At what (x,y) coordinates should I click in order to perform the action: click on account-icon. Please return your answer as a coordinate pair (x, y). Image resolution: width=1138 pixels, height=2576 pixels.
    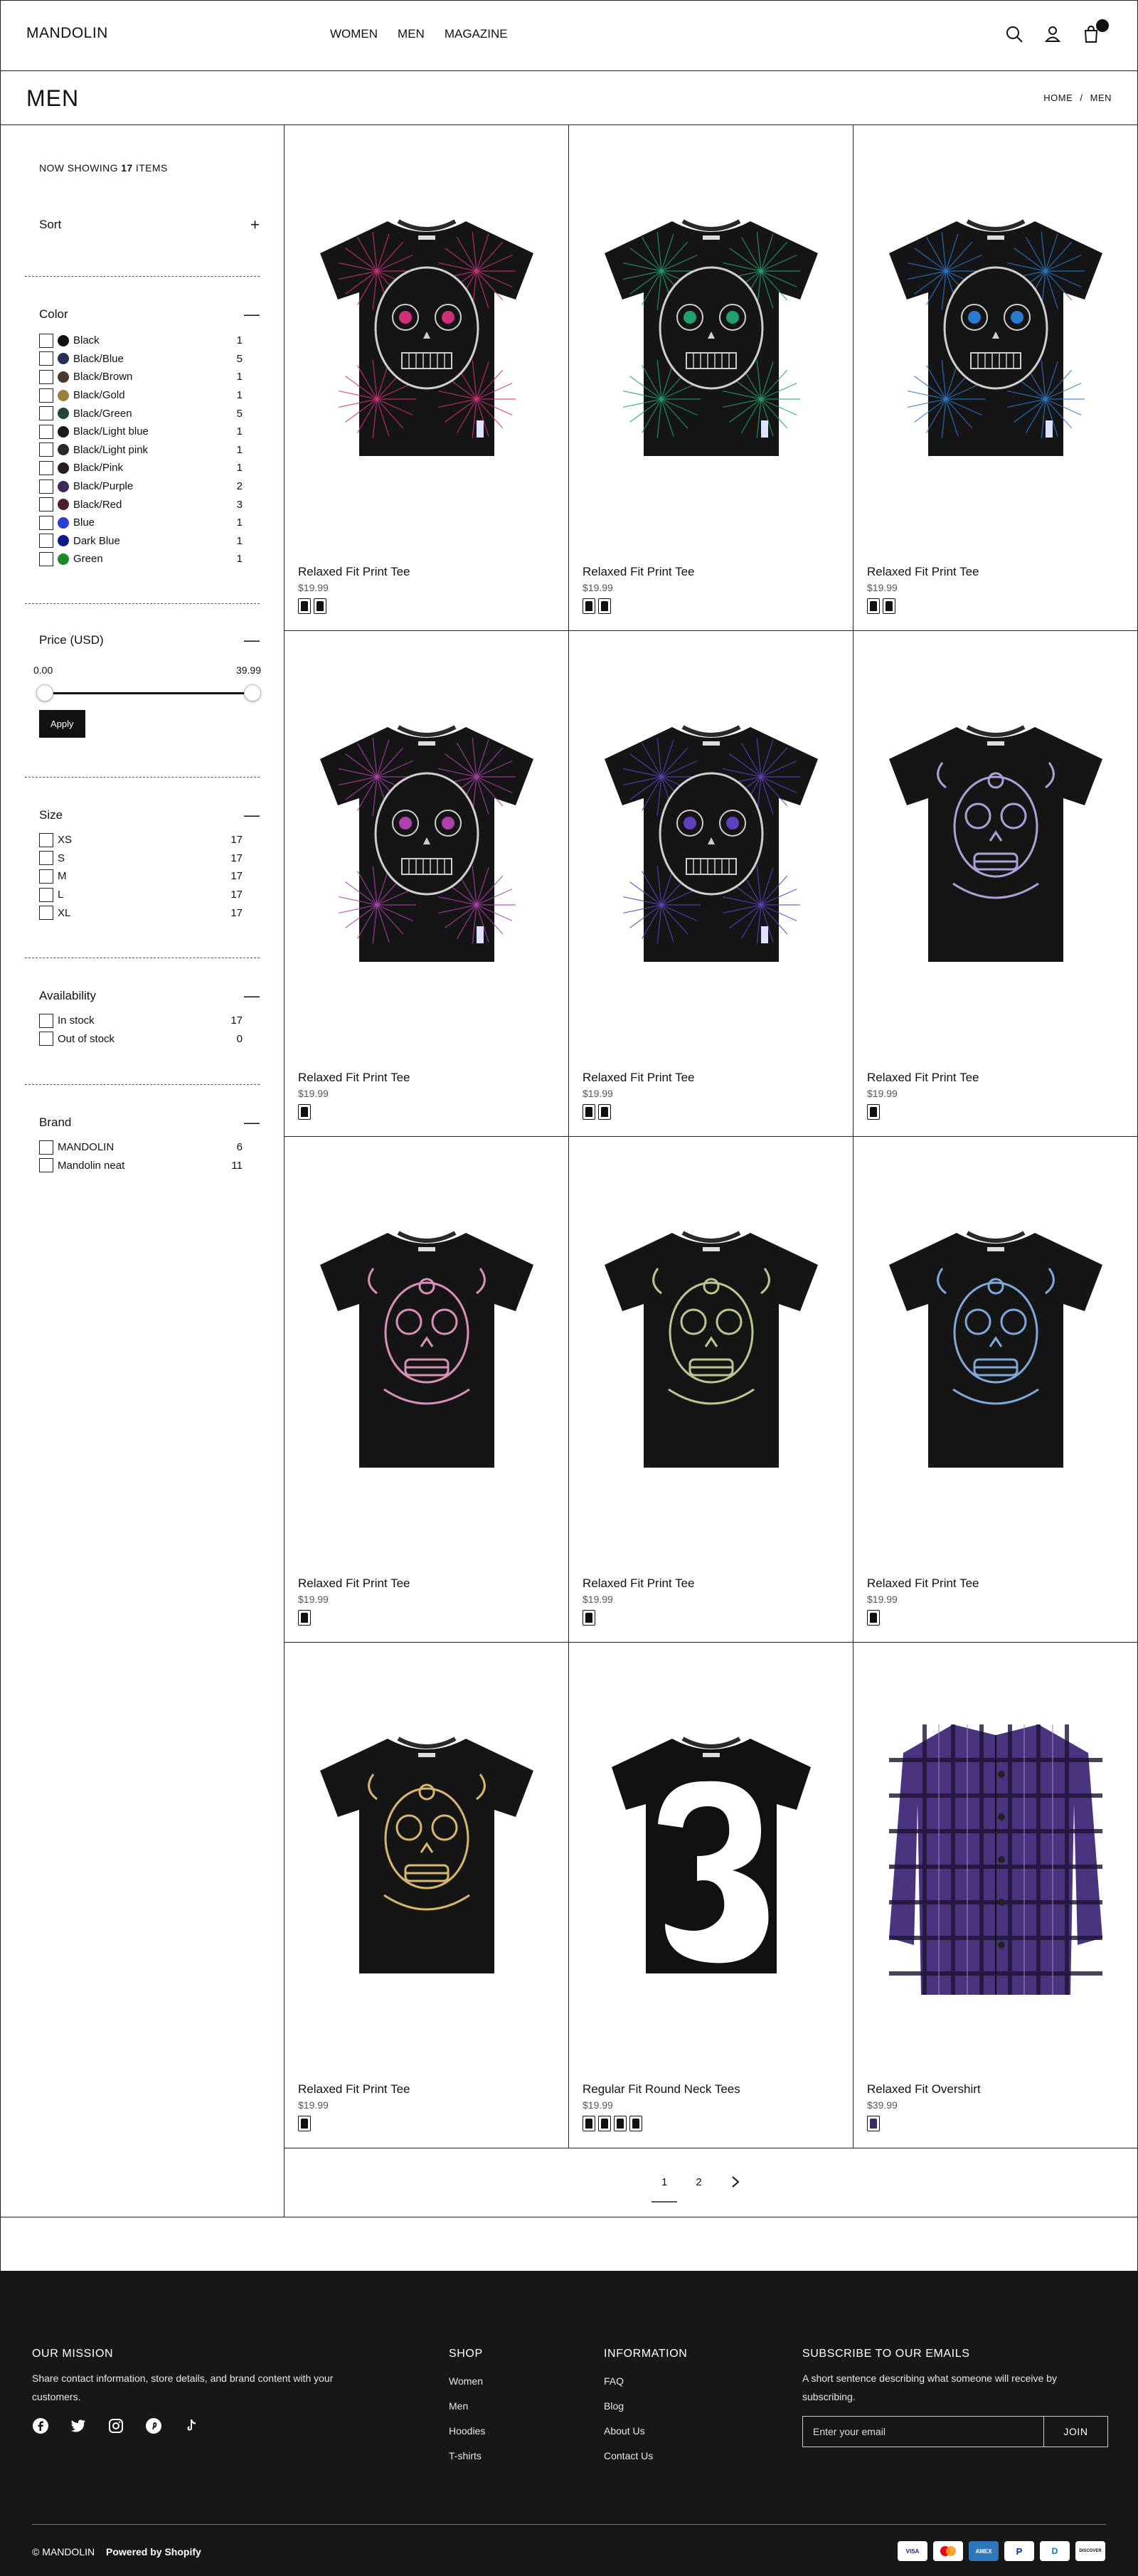
    Looking at the image, I should click on (1053, 34).